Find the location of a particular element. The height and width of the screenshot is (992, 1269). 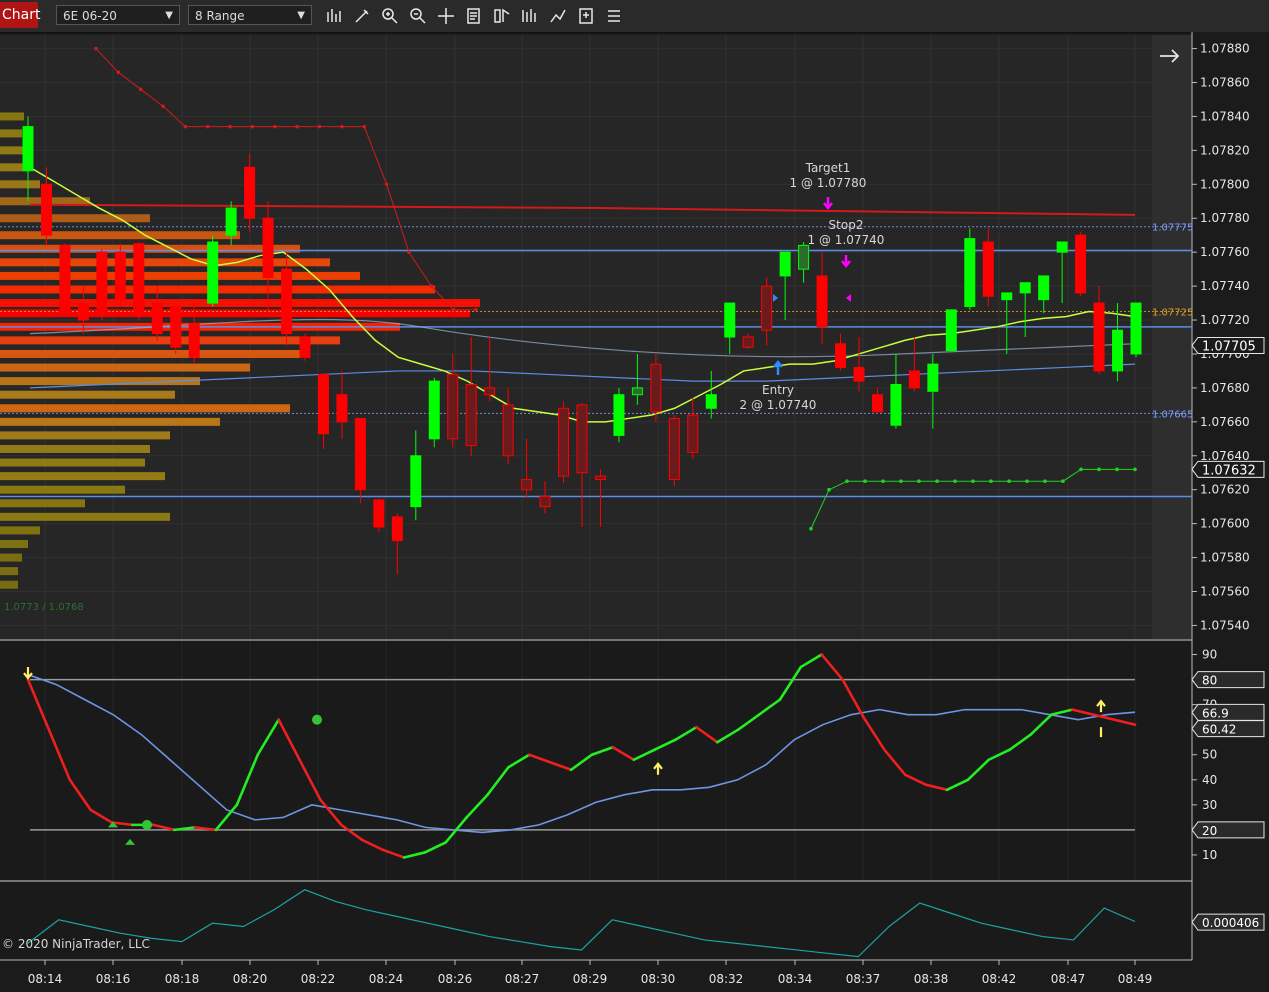

time-tick-label: 08:32 is located at coordinates (726, 979).